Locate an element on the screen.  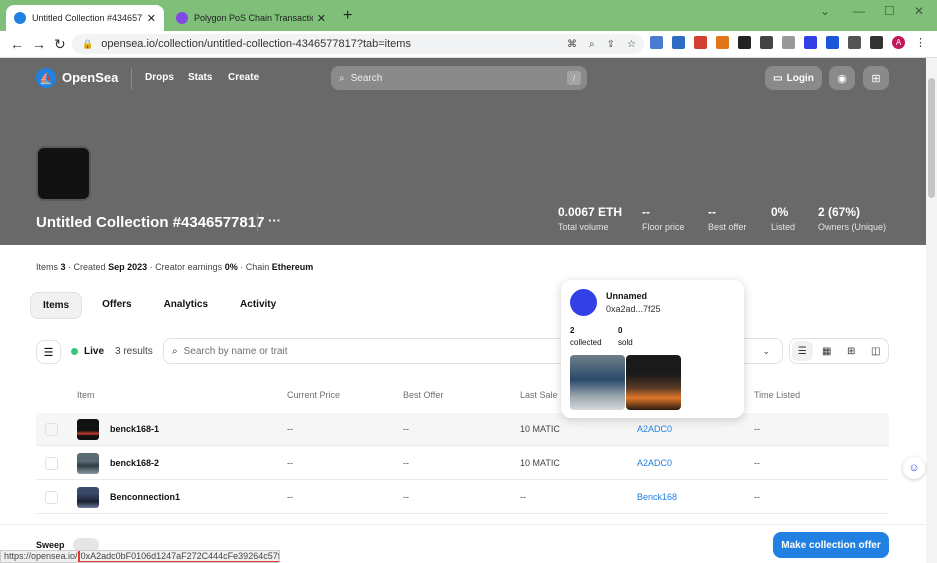
cart-icon: ⊞ is located at coordinates (876, 78).